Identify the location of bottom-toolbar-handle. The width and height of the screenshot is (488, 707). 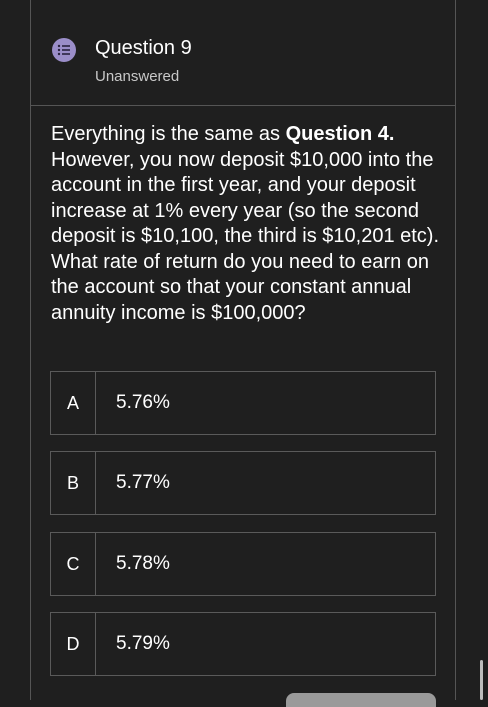
(361, 700).